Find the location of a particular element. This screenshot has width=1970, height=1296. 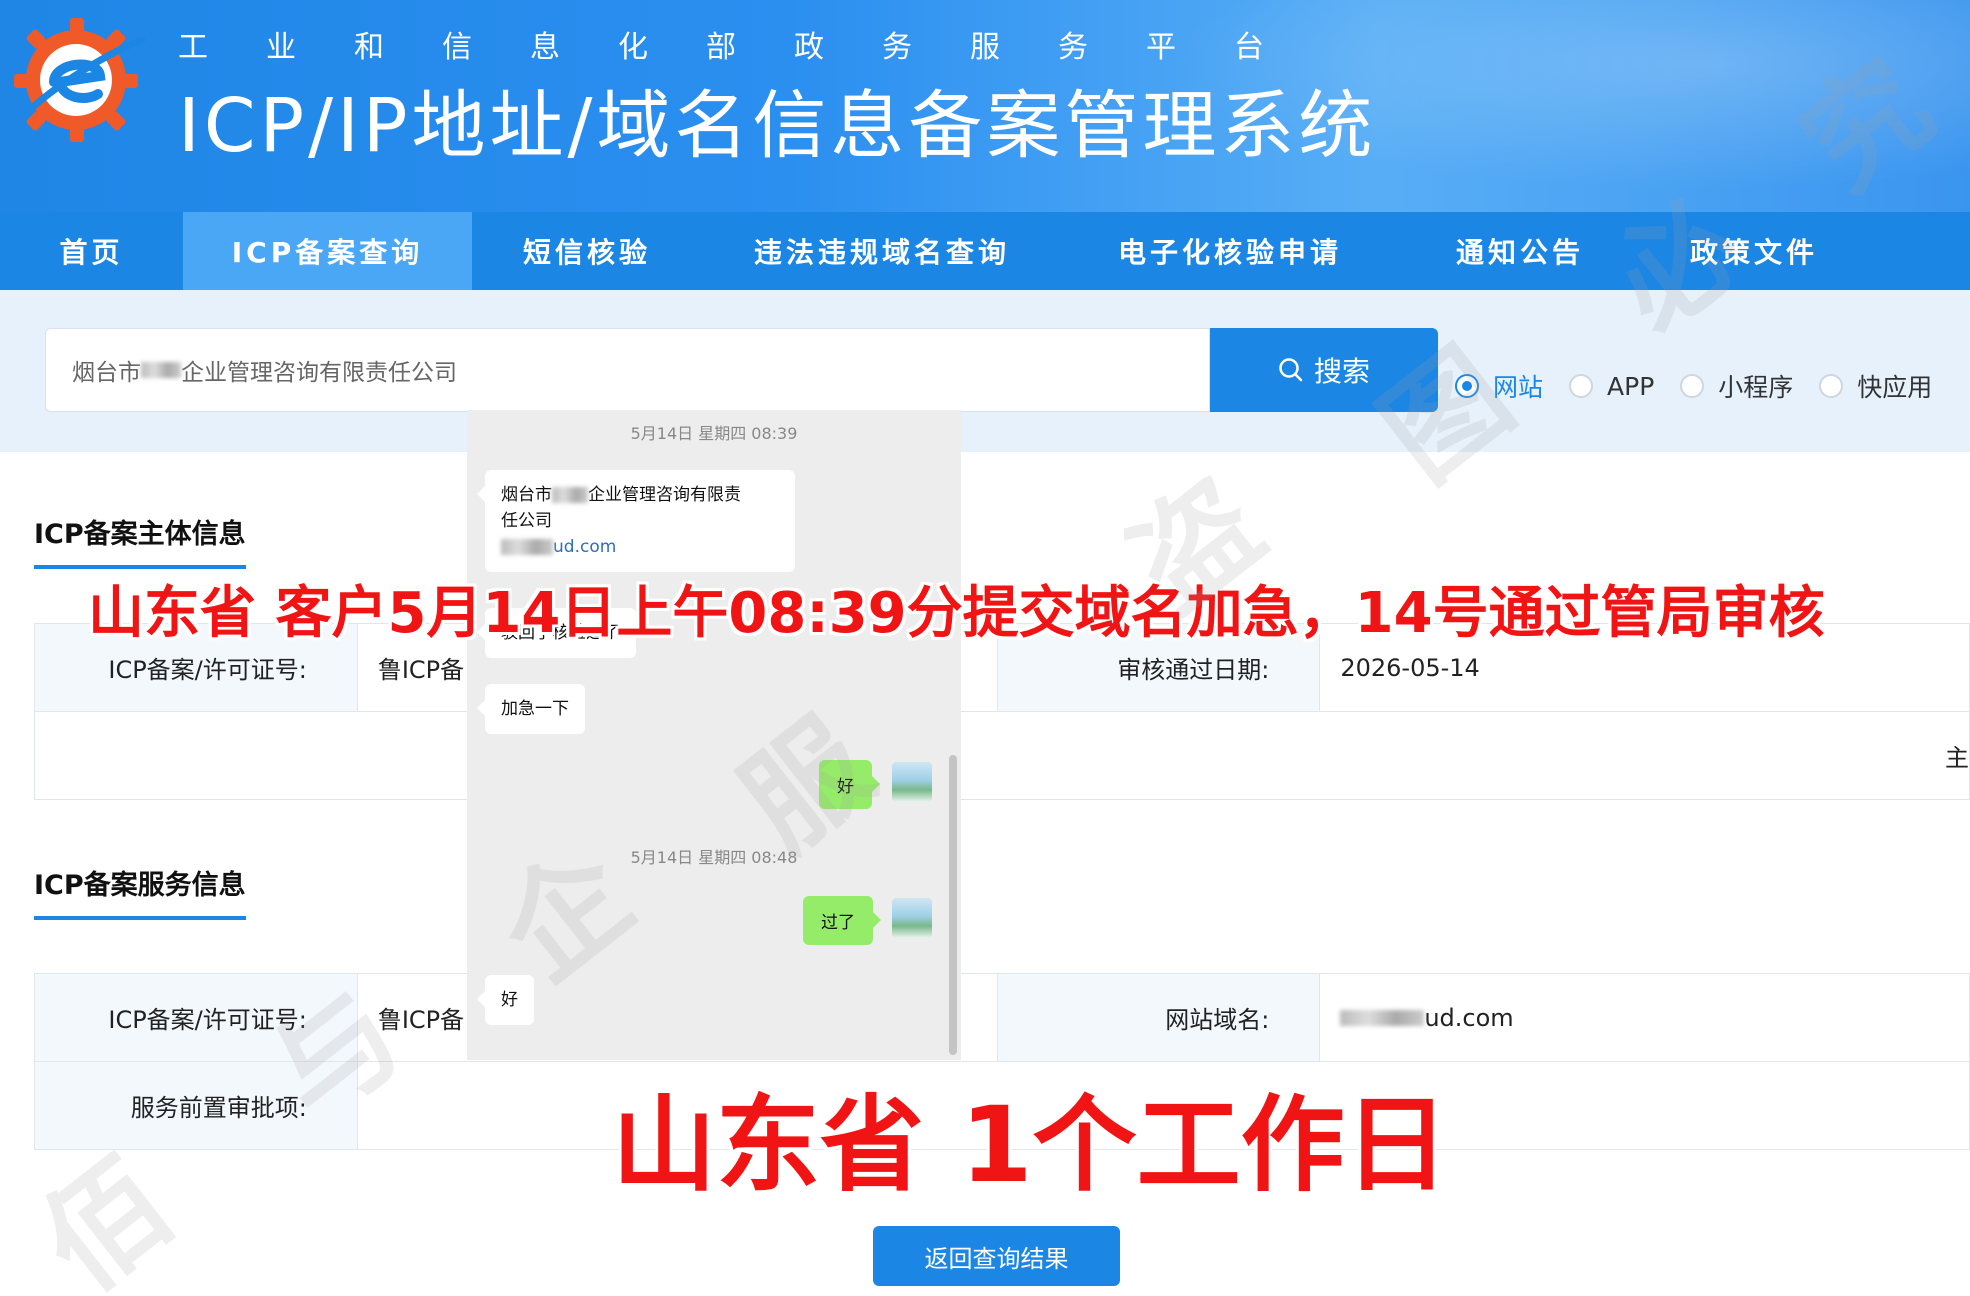

nav-item-policy: 政策文件 is located at coordinates (1754, 251).